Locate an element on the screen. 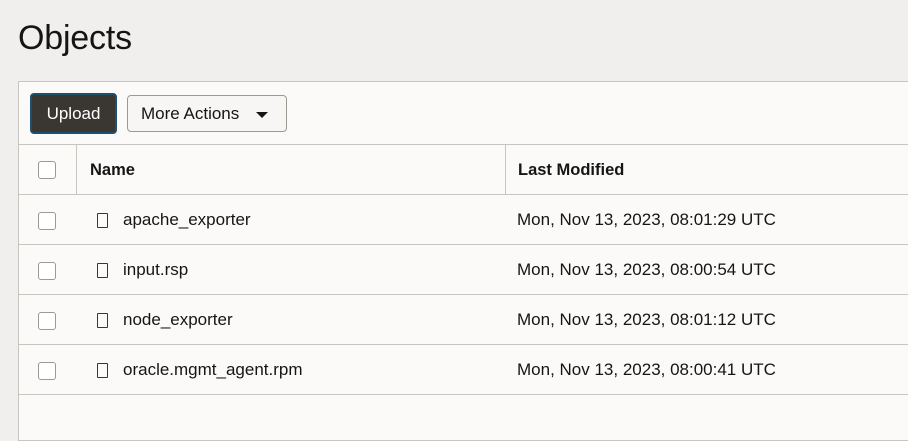 Image resolution: width=908 pixels, height=441 pixels. table-header: Name Last Modified is located at coordinates (463, 170).